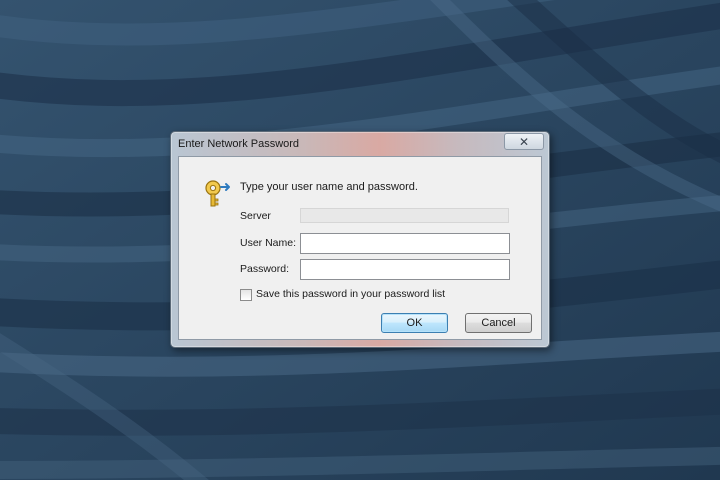  I want to click on server-label: Server, so click(255, 216).